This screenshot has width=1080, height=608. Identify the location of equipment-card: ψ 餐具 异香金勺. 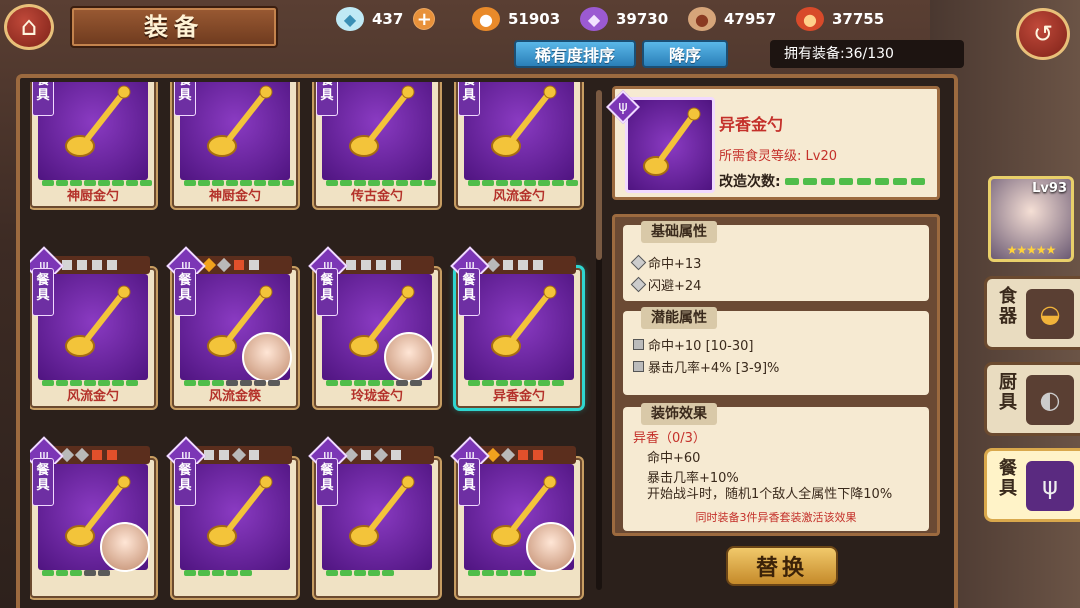
(516, 327).